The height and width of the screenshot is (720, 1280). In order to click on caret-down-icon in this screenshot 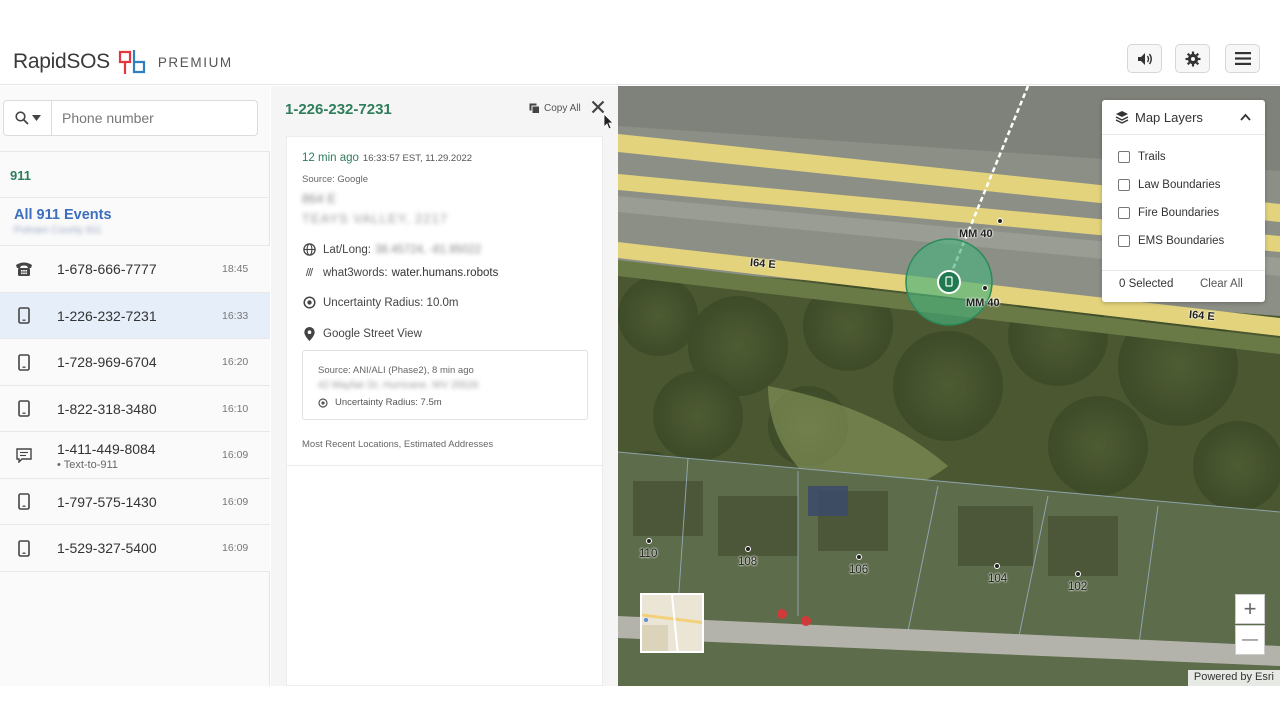, I will do `click(36, 118)`.